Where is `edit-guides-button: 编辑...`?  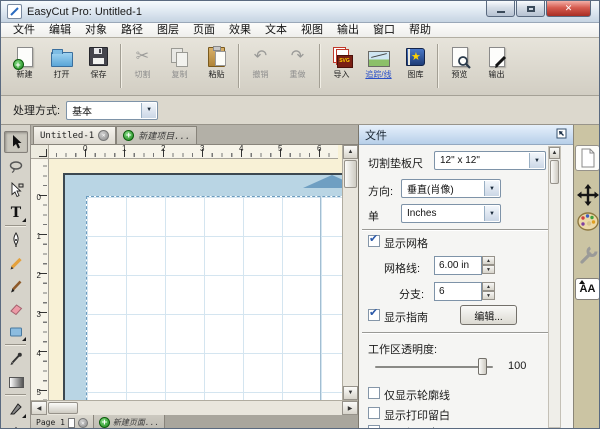 edit-guides-button: 编辑... is located at coordinates (488, 315).